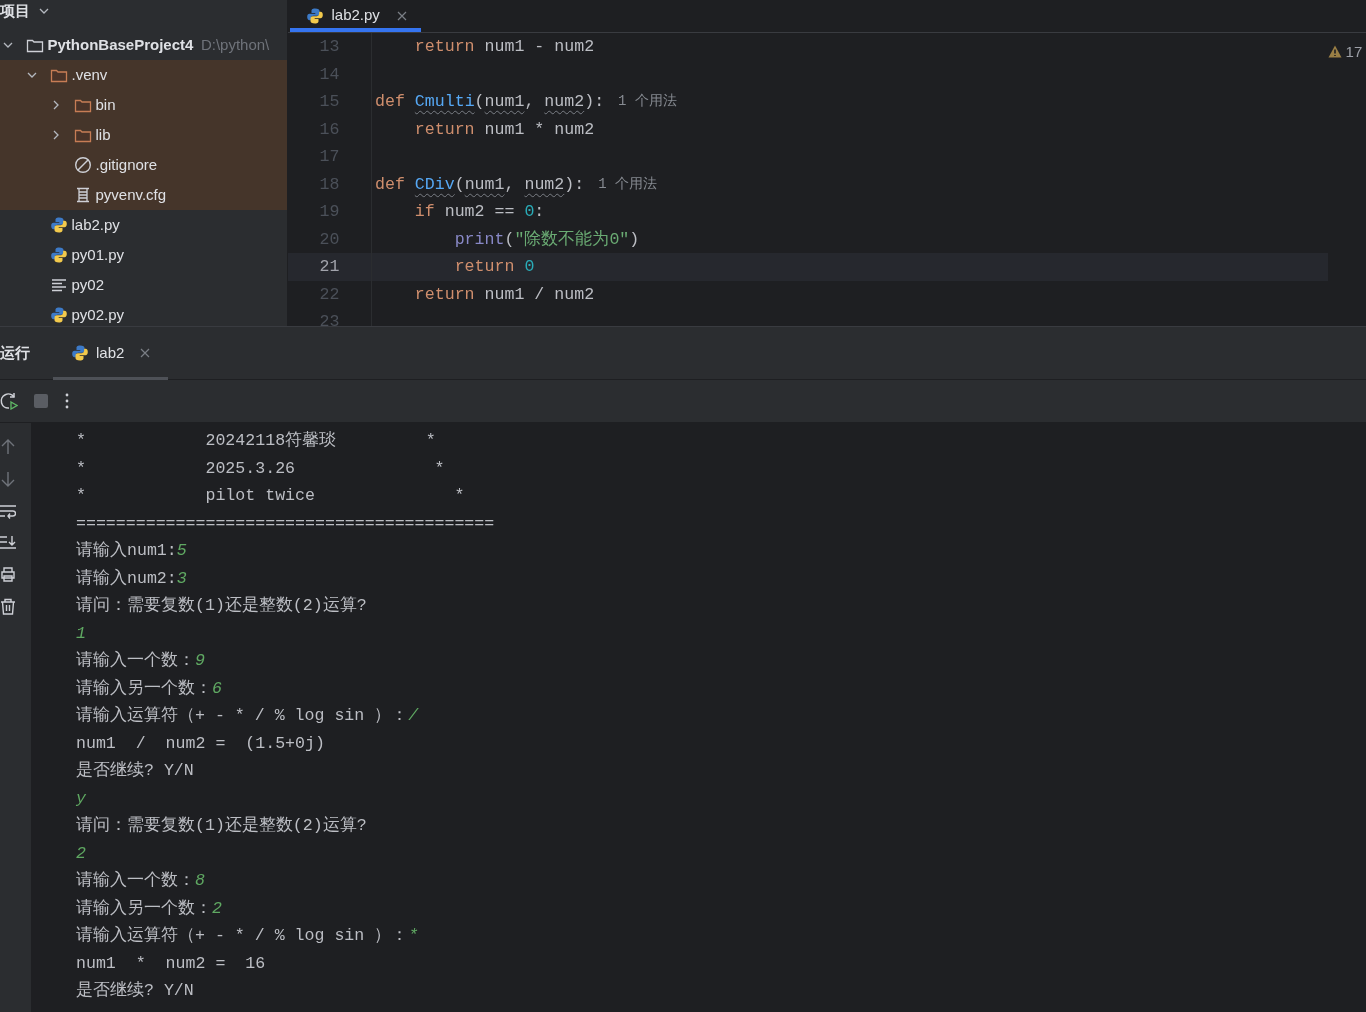  Describe the element at coordinates (572, 239) in the screenshot. I see `code-token: "除数不能为0"` at that location.